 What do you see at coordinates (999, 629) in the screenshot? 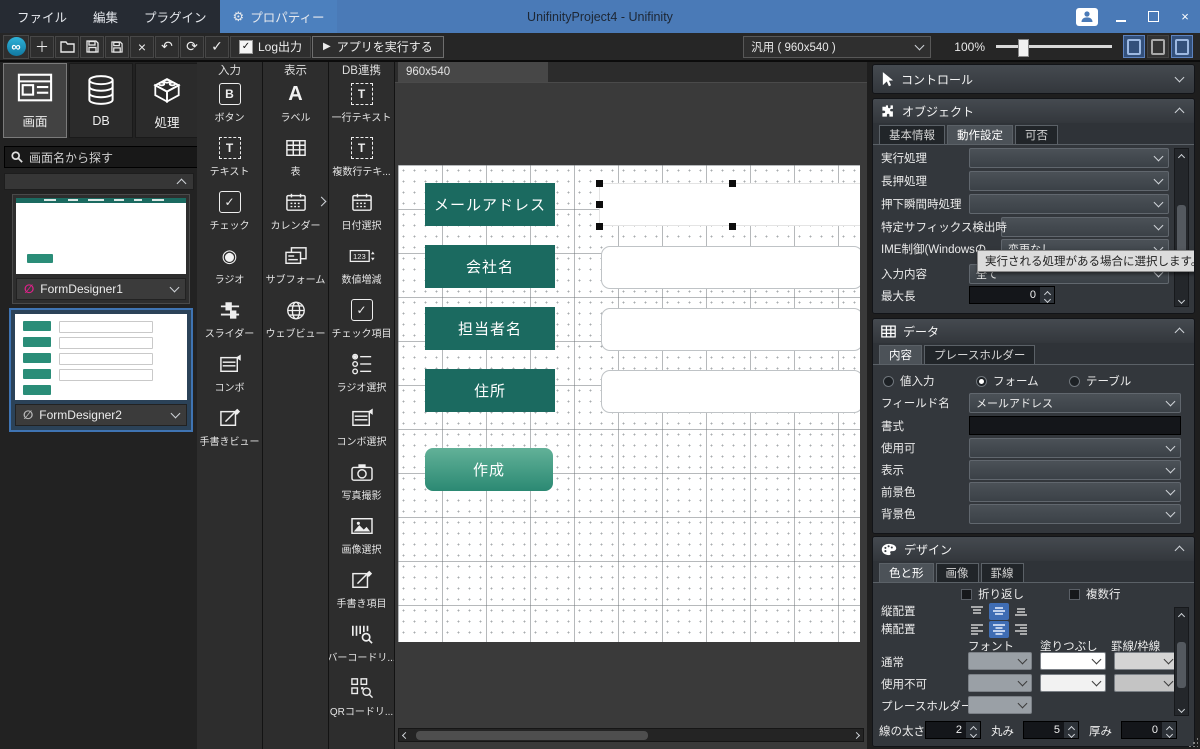
I see `halign-center-button` at bounding box center [999, 629].